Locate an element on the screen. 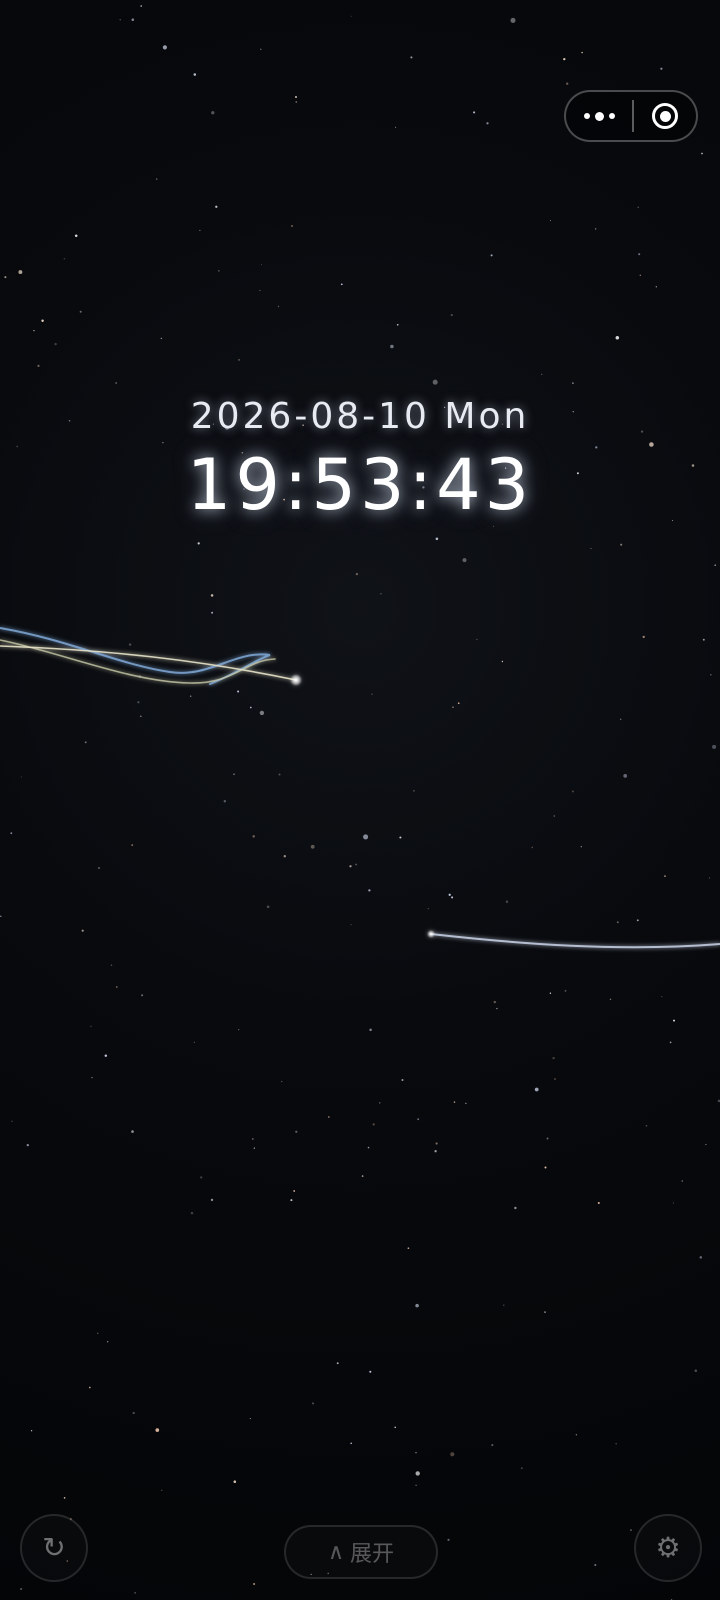 This screenshot has height=1600, width=720. gear-icon: ⚙ is located at coordinates (668, 1547).